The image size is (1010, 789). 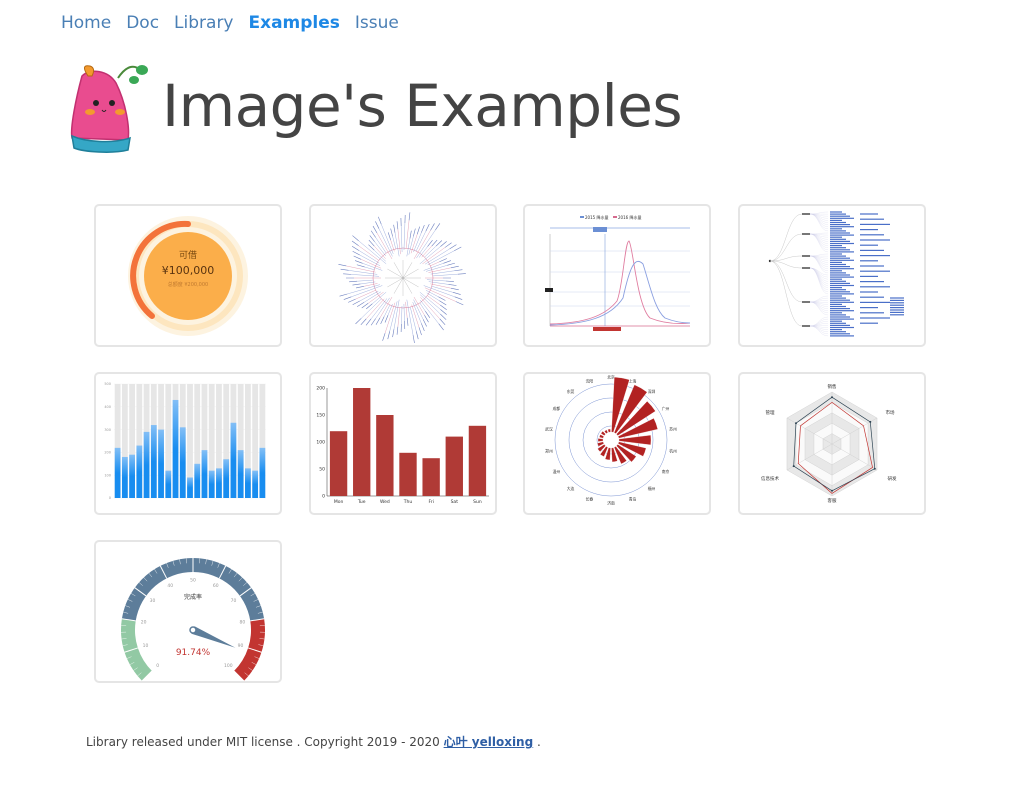 I want to click on example-card-line-comparison: 2015 降水量 2016 降水量, so click(x=617, y=275).